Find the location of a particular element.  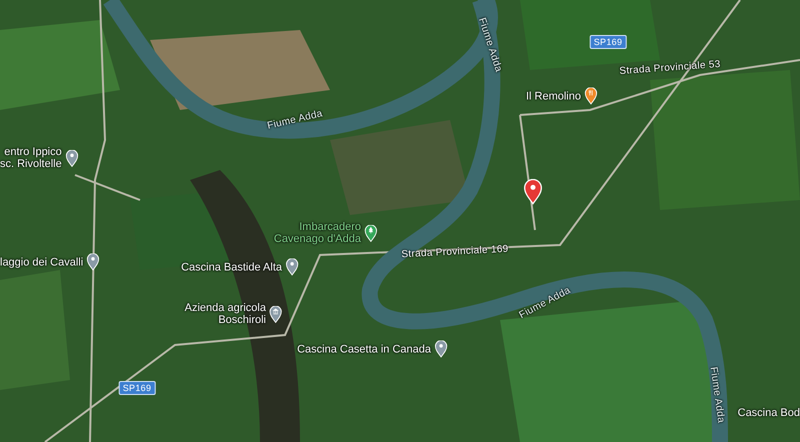

tree-pin-icon is located at coordinates (371, 233).